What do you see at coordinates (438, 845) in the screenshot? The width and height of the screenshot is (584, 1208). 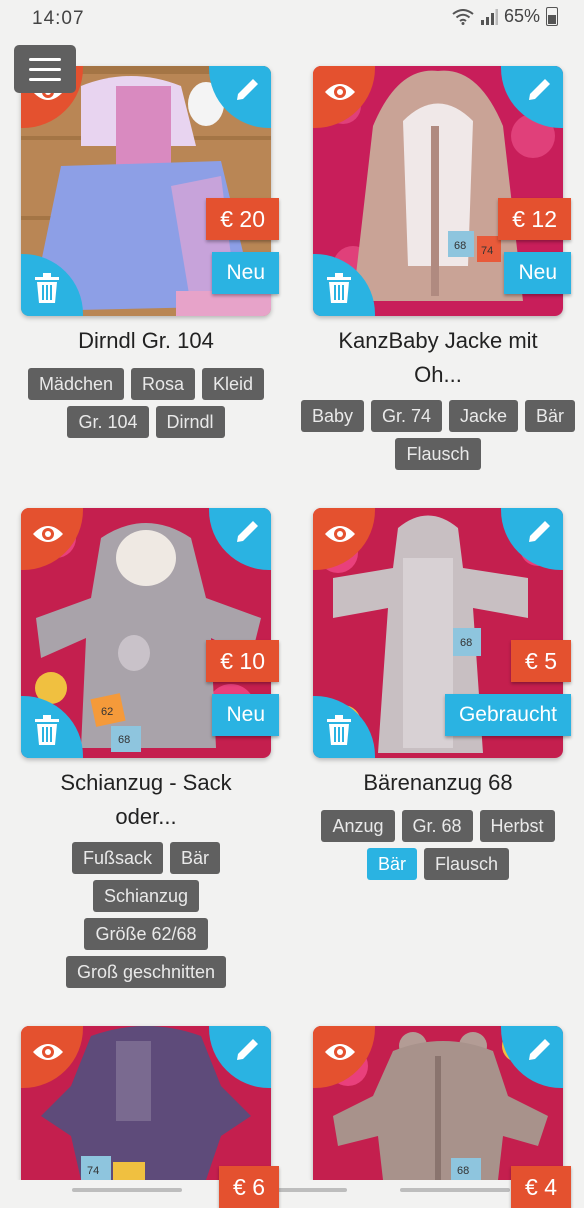 I see `tag-list: Anzug Gr. 68 Herbst Bär Flausch` at bounding box center [438, 845].